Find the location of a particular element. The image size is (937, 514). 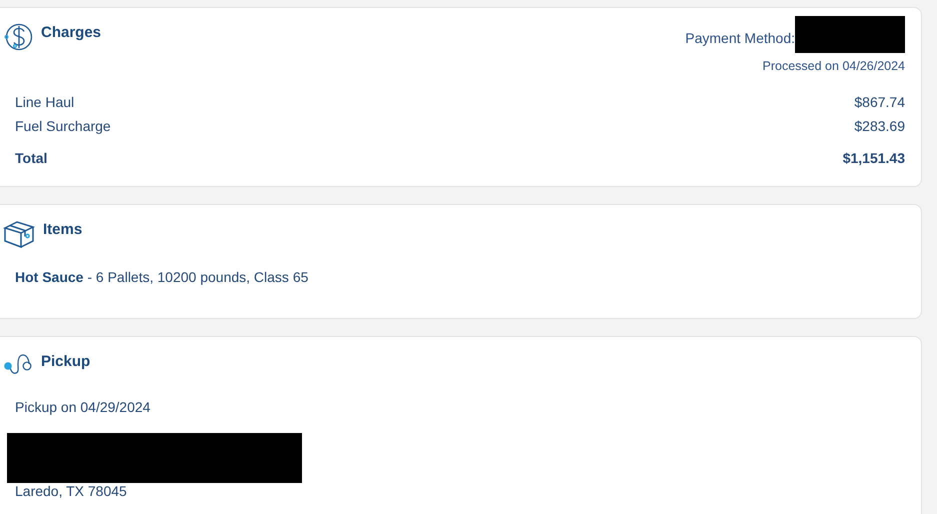

payment-method-label: Payment Method: is located at coordinates (740, 38).